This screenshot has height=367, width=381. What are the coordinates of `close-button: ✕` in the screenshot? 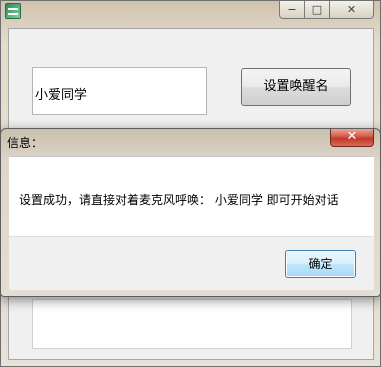 It's located at (352, 10).